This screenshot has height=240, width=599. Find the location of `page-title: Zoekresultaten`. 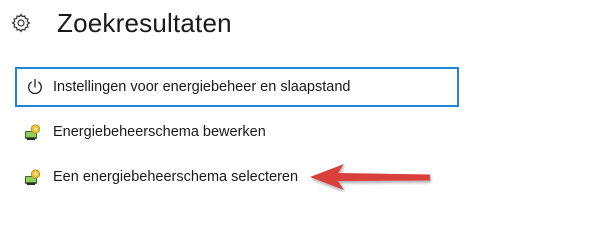

page-title: Zoekresultaten is located at coordinates (144, 23).